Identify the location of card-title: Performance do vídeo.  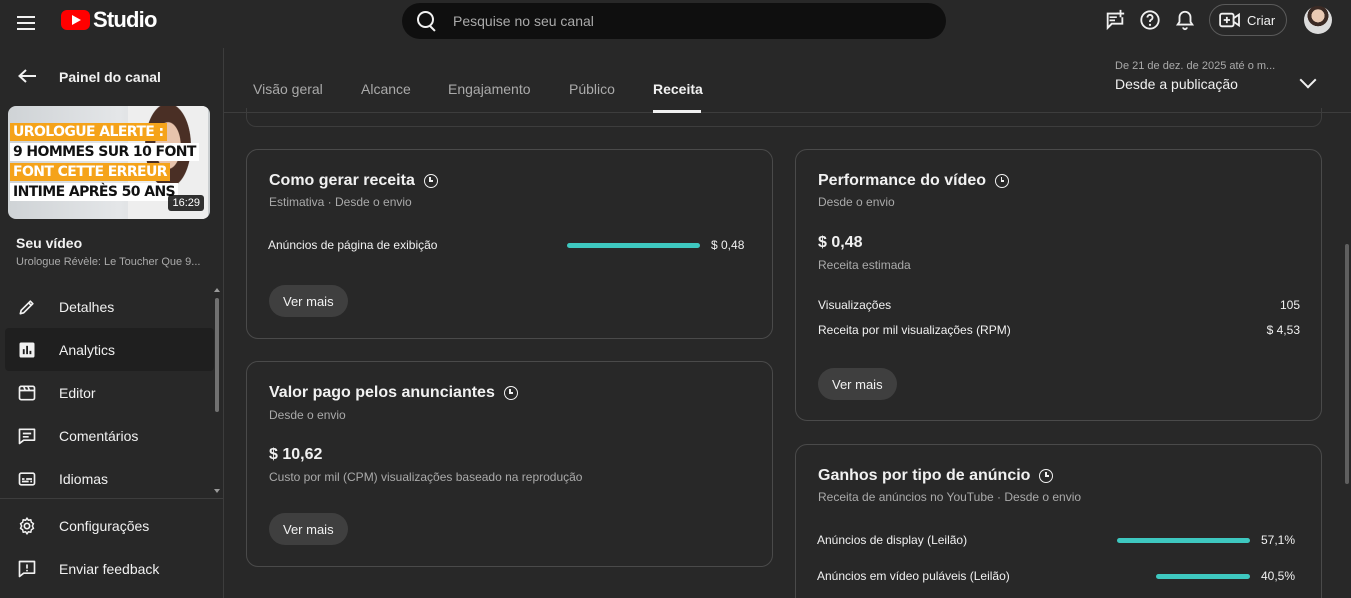
(914, 181).